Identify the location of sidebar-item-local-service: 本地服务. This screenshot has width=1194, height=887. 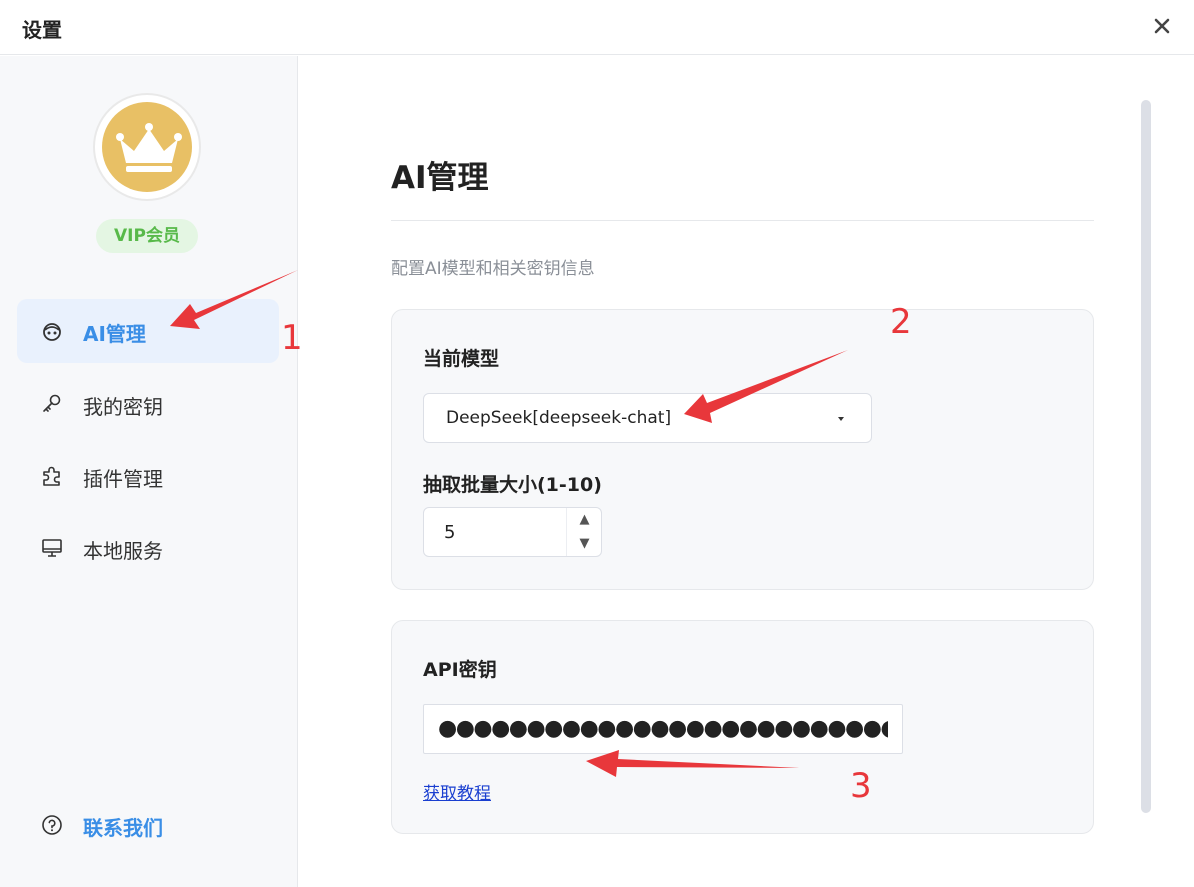
(148, 548).